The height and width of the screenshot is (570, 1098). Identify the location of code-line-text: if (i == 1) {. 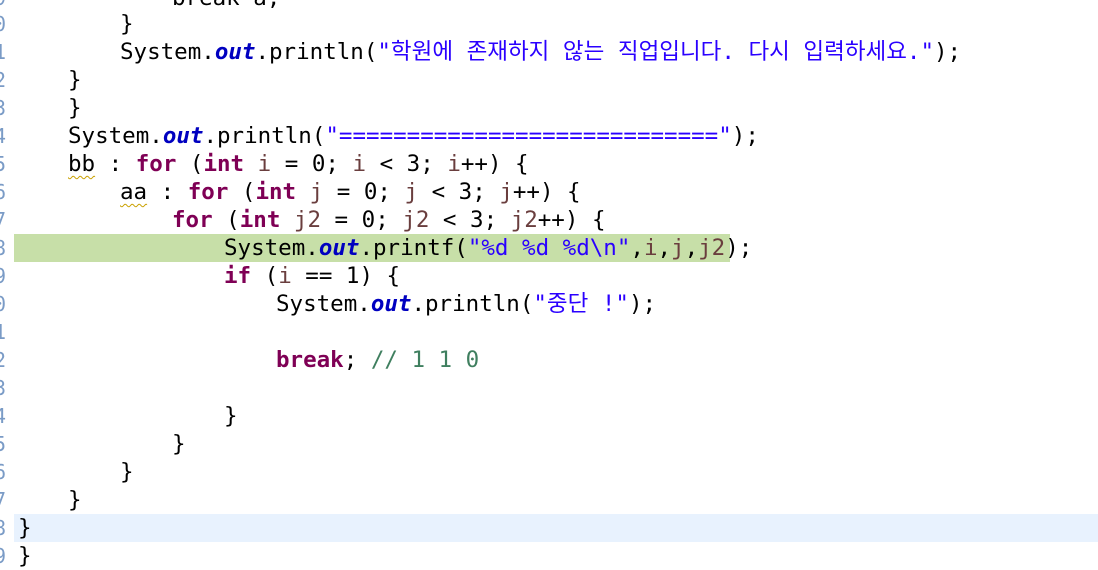
(312, 276).